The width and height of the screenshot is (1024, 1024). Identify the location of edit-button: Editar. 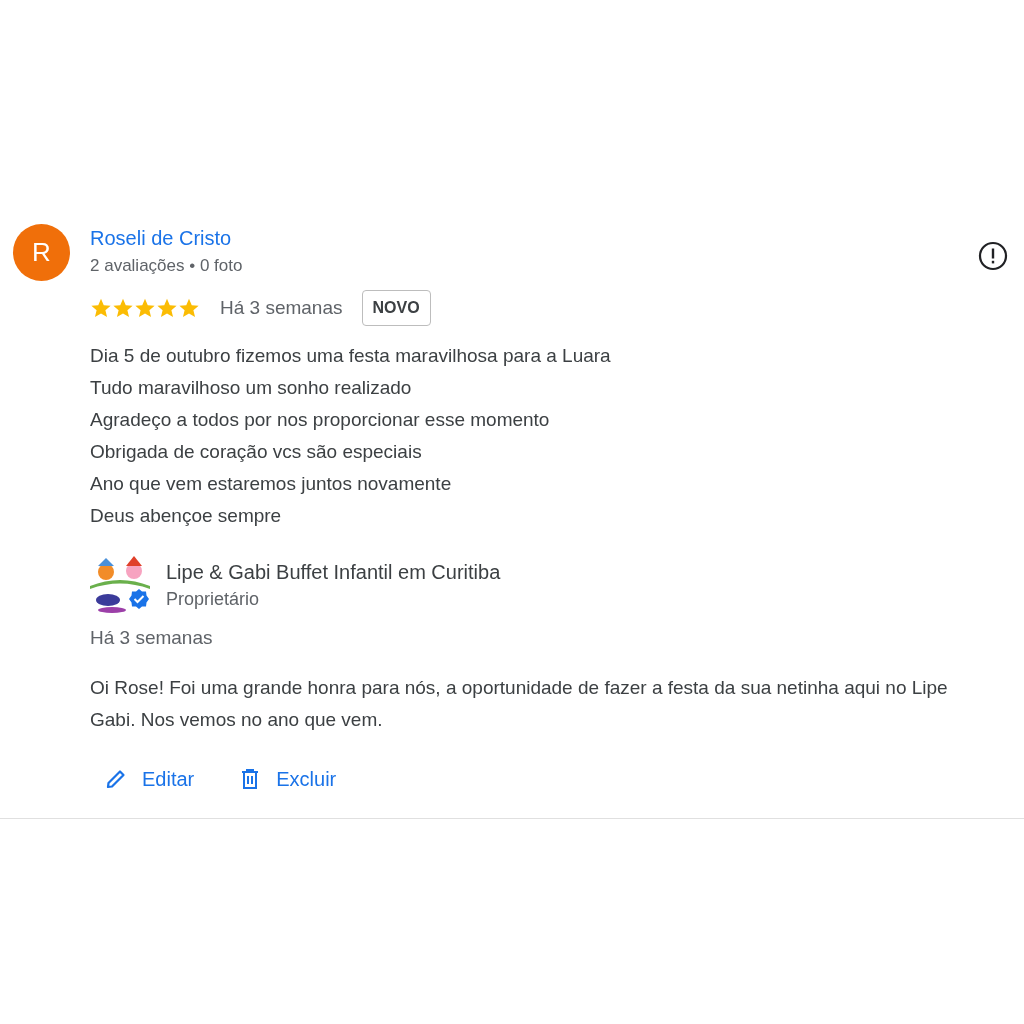
(149, 779).